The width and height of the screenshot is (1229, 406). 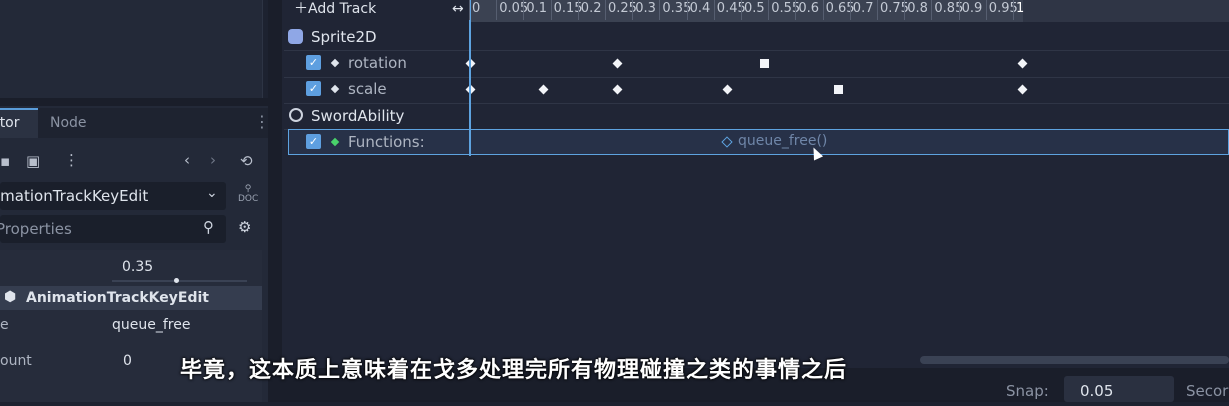 I want to click on ruler-tick-label: 1, so click(x=1020, y=8).